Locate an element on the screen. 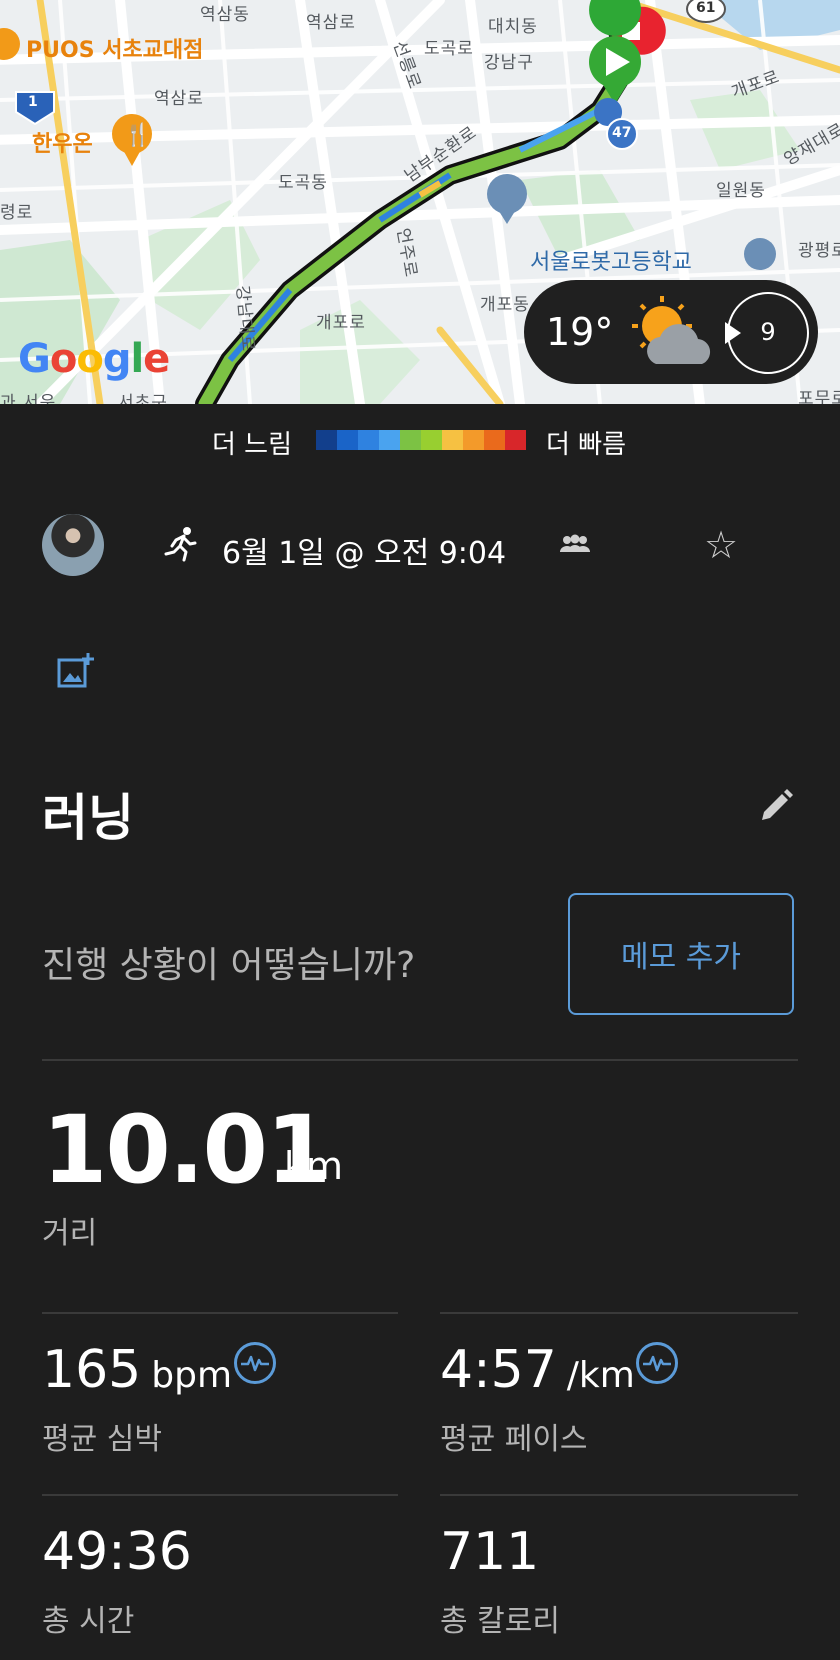 The image size is (840, 1660). activity-title: 러닝 is located at coordinates (88, 818).